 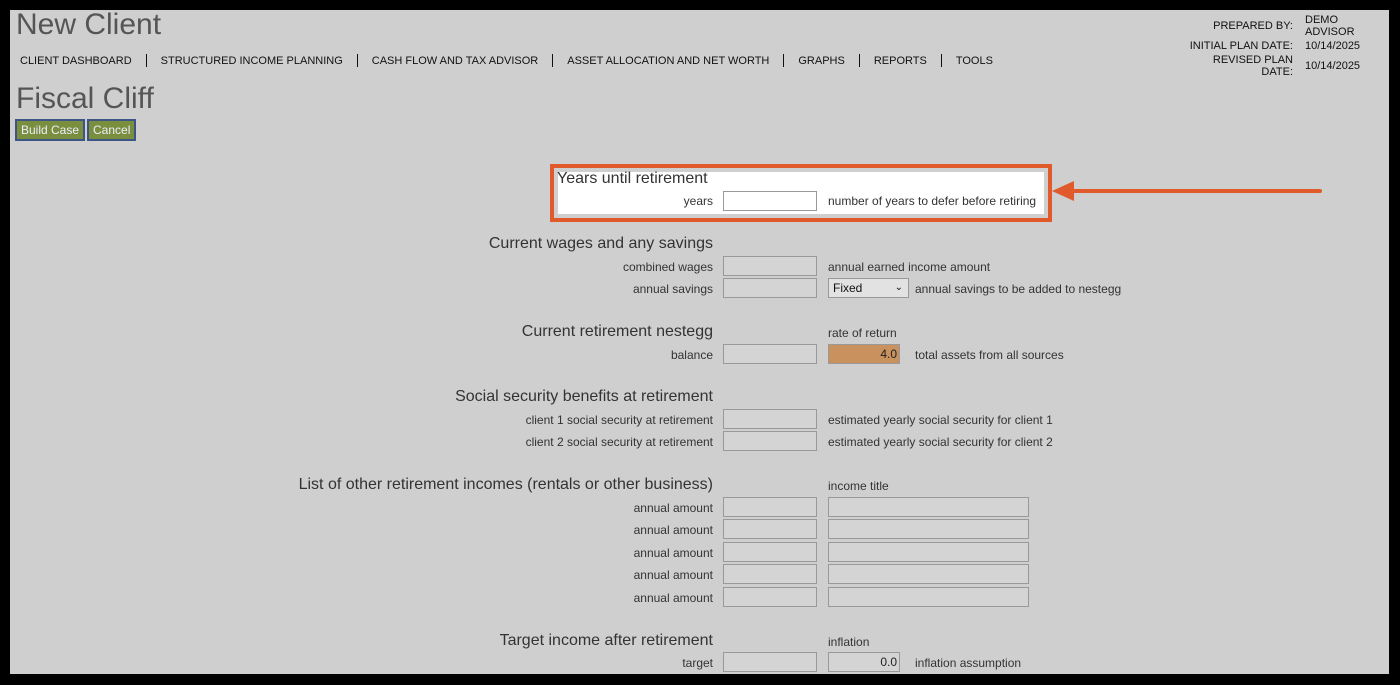 I want to click on nestegg-section-title: Current retirement nestegg, so click(x=617, y=331).